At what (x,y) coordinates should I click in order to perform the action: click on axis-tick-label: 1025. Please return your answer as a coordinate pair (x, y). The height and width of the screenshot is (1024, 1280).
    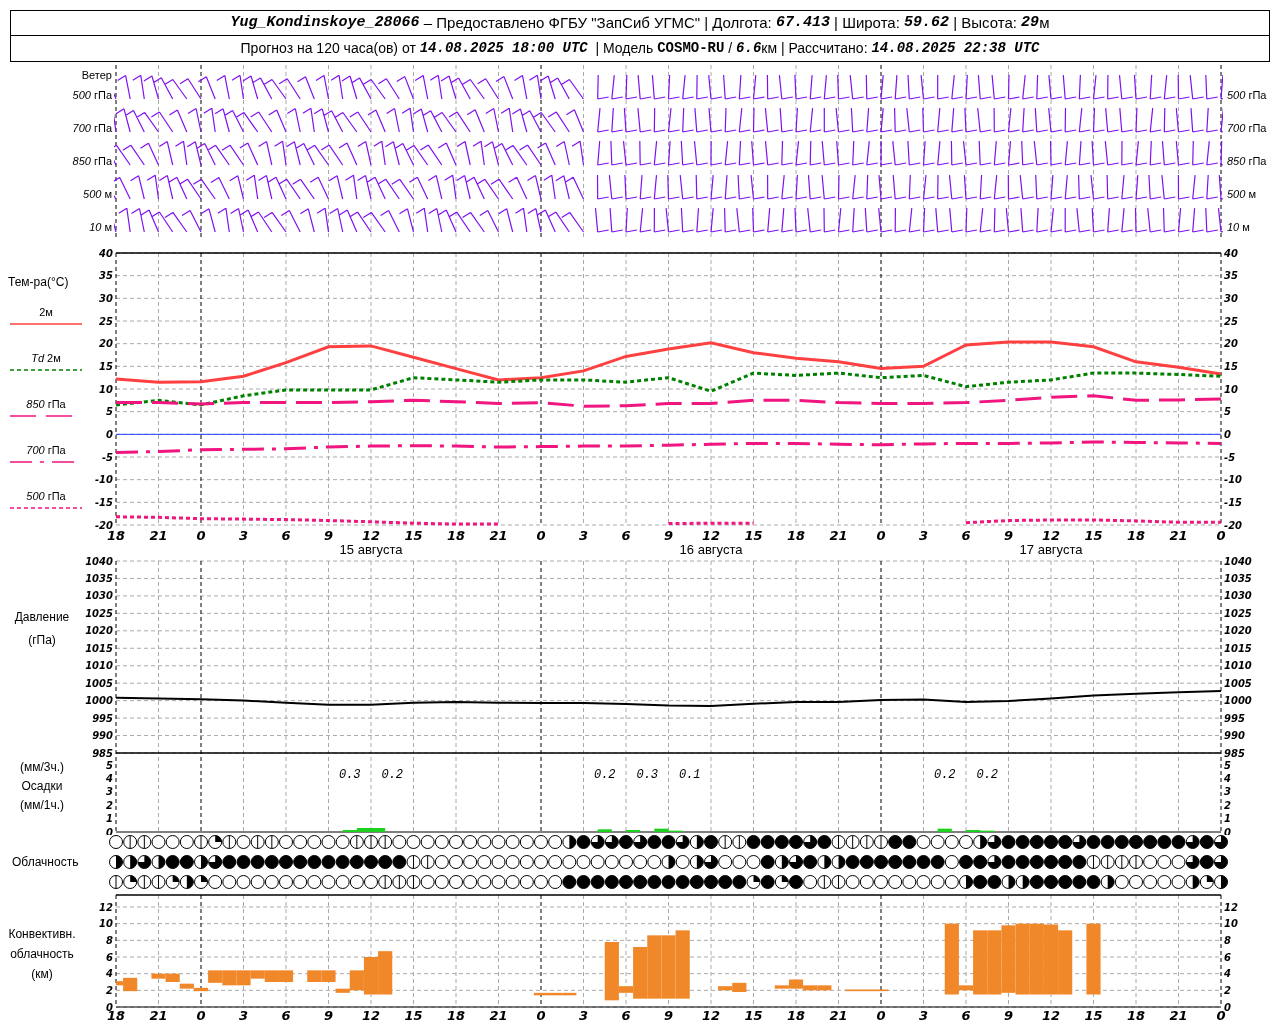
    Looking at the image, I should click on (1238, 613).